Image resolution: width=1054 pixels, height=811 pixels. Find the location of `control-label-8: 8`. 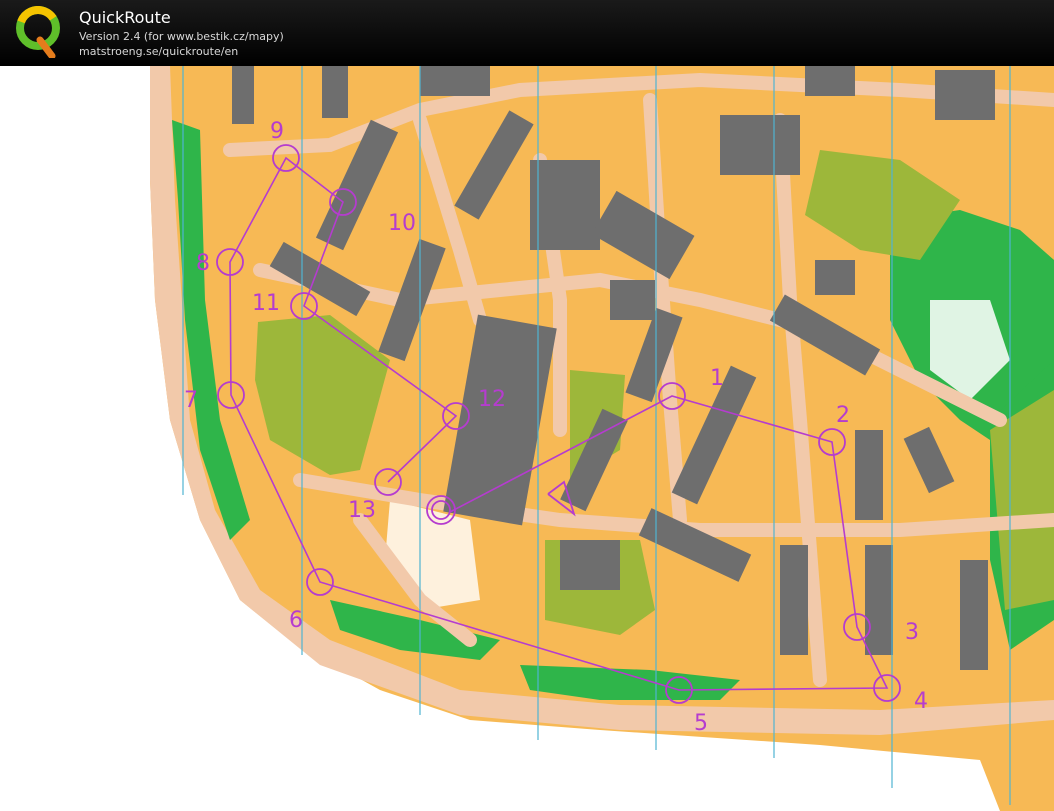

control-label-8: 8 is located at coordinates (203, 263).